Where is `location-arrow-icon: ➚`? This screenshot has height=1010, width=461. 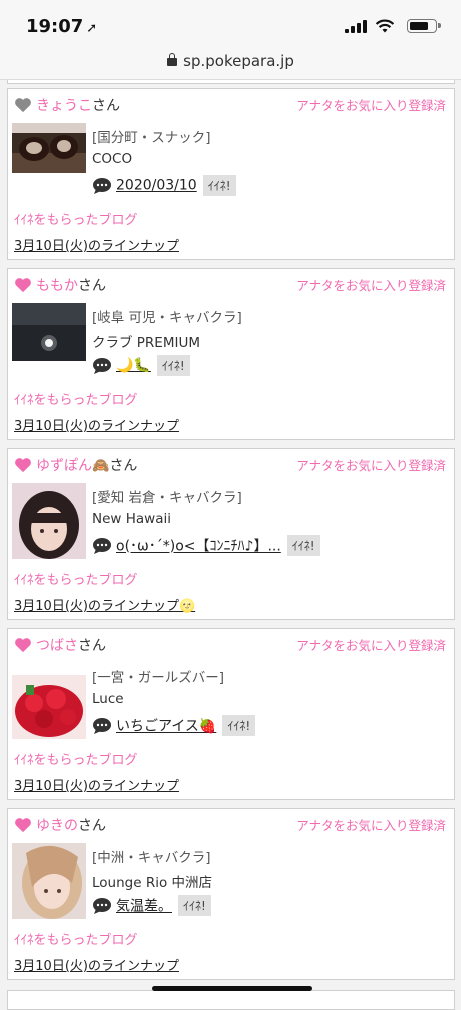
location-arrow-icon: ➚ is located at coordinates (92, 28).